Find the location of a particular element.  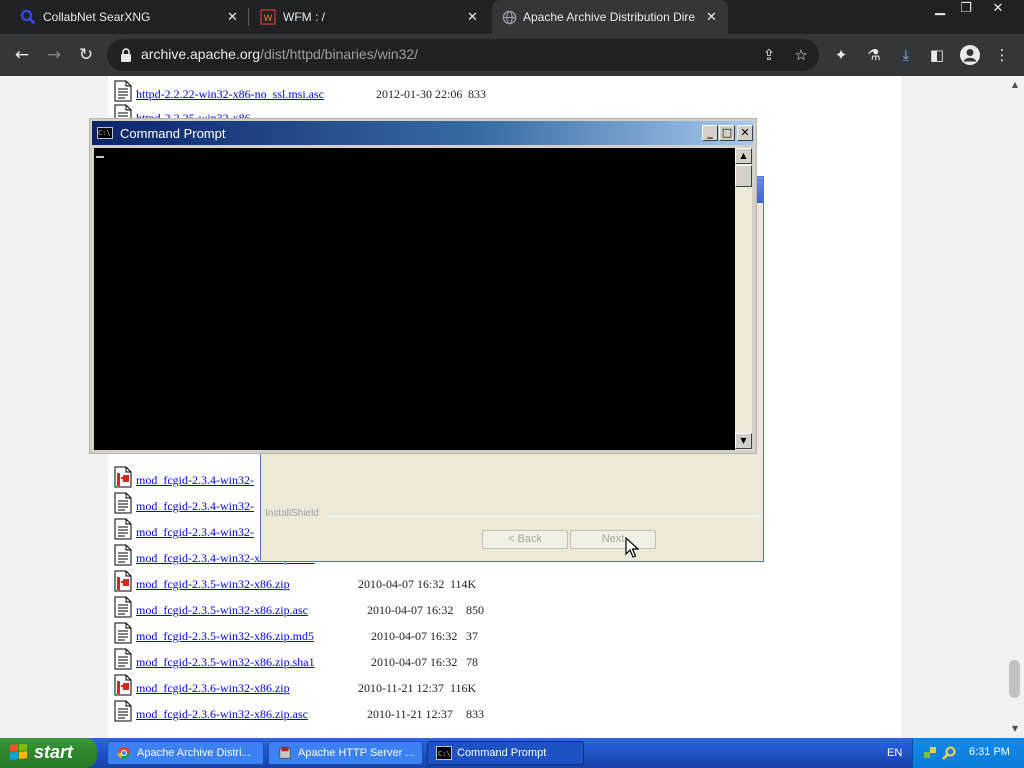

tab-wfm: W WFM : / ✕ is located at coordinates (369, 17).